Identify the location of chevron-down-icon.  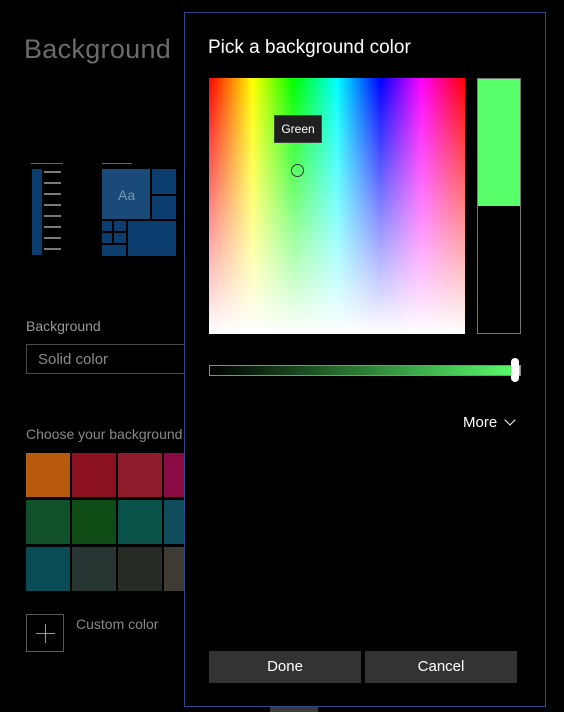
(510, 420).